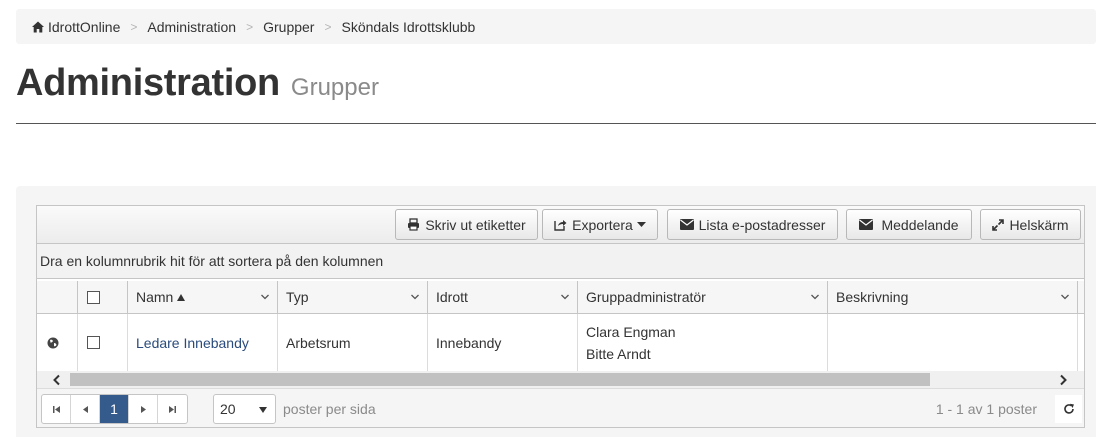  I want to click on header-divider, so click(556, 123).